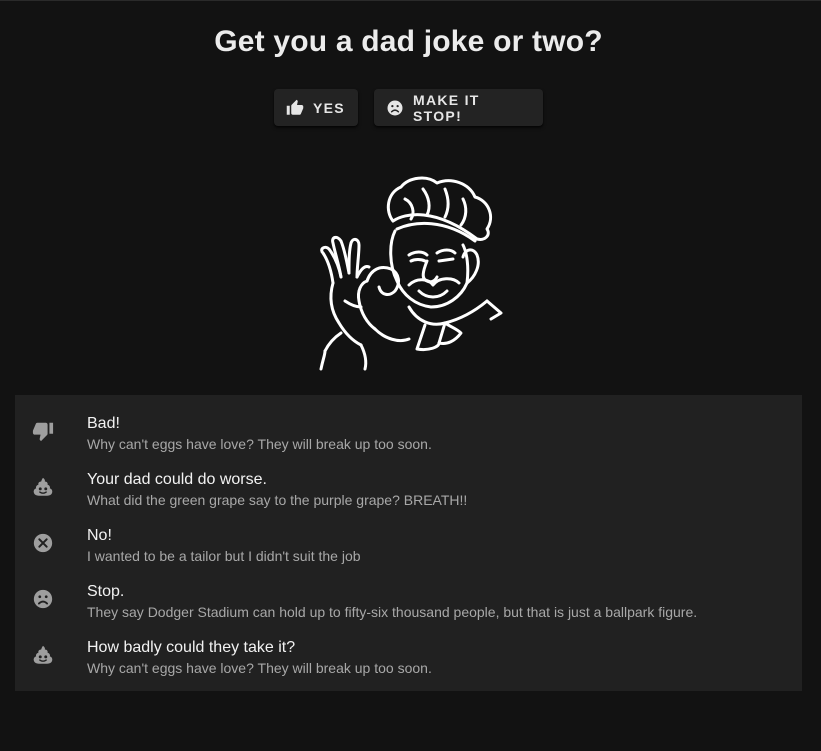 The width and height of the screenshot is (821, 751). Describe the element at coordinates (103, 423) in the screenshot. I see `joke-title: Bad!` at that location.